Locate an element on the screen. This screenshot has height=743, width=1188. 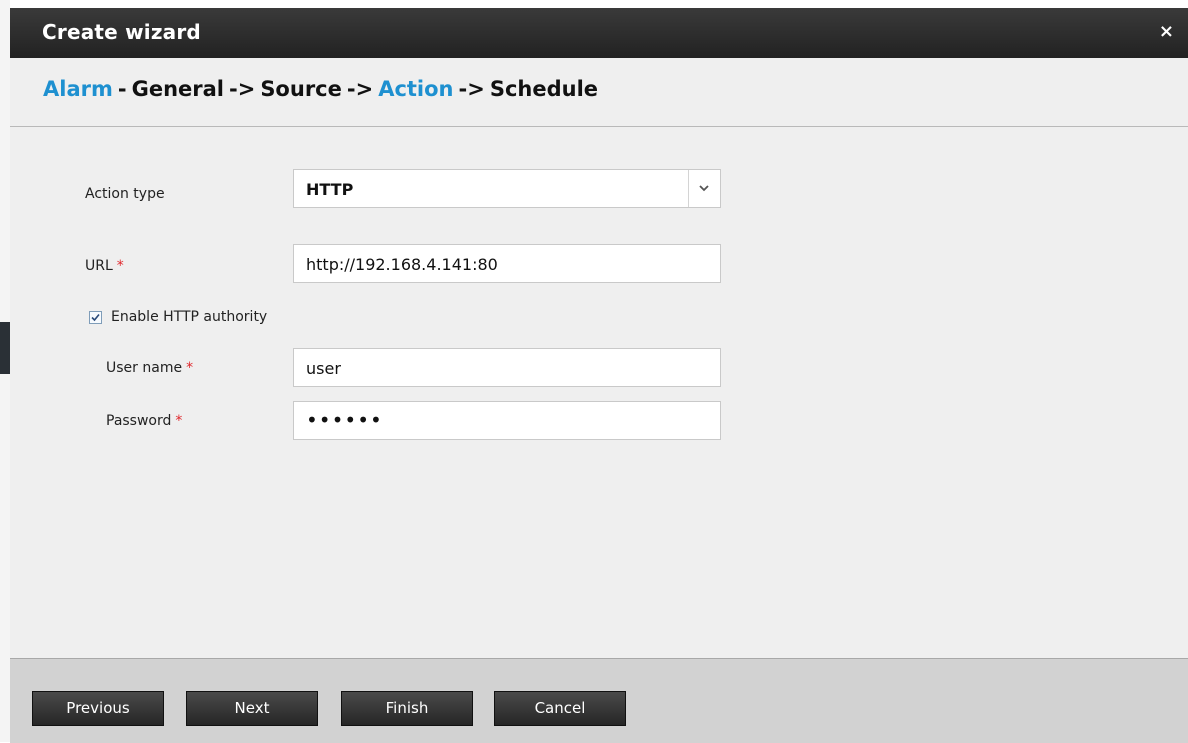
user-name-label: User name * is located at coordinates (149, 368).